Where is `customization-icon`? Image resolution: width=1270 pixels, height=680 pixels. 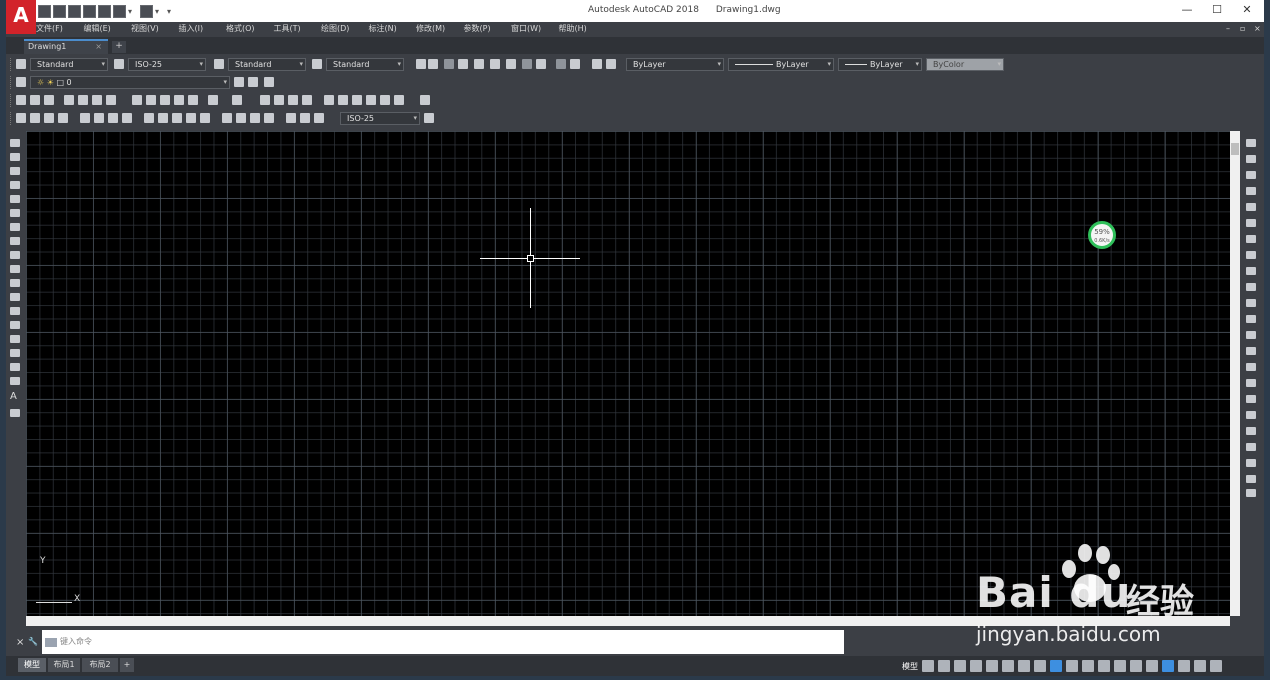 customization-icon is located at coordinates (1216, 666).